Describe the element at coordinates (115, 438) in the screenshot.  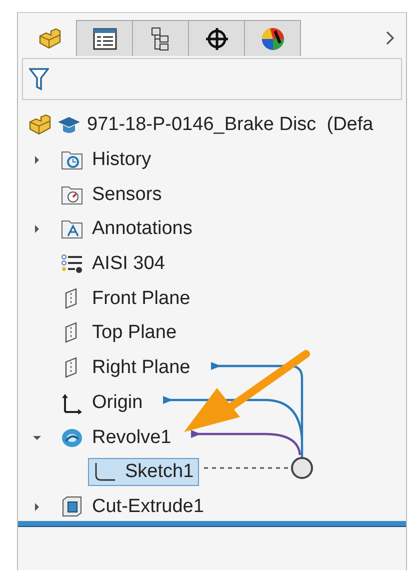
I see `tree-item: Revolve1` at that location.